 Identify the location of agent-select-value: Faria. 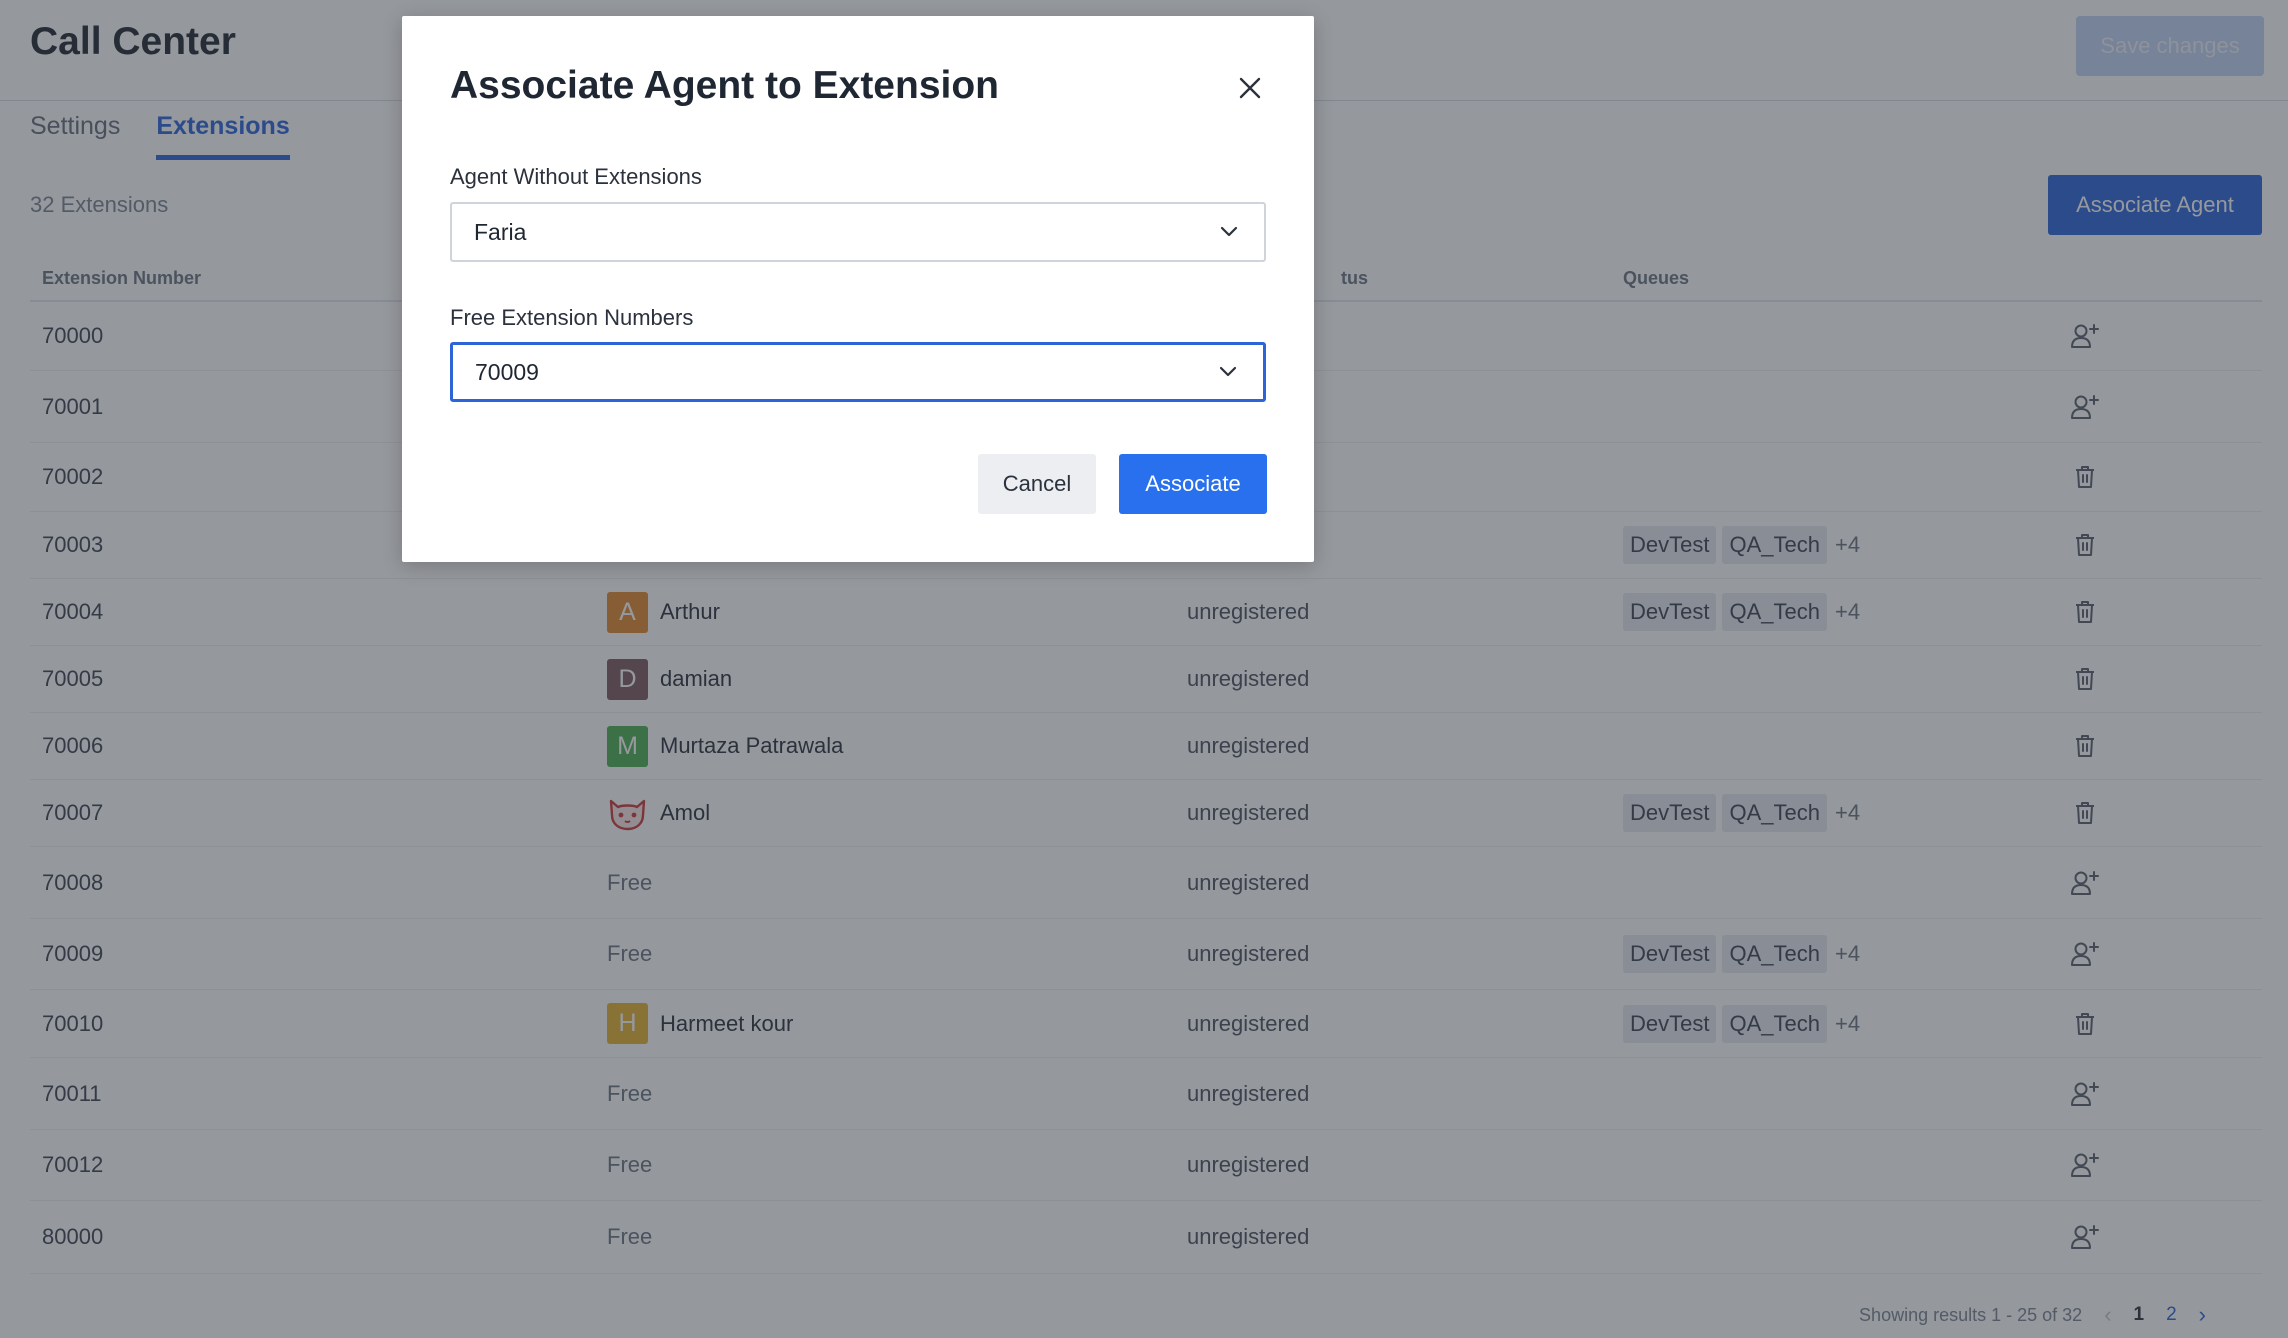
(500, 231).